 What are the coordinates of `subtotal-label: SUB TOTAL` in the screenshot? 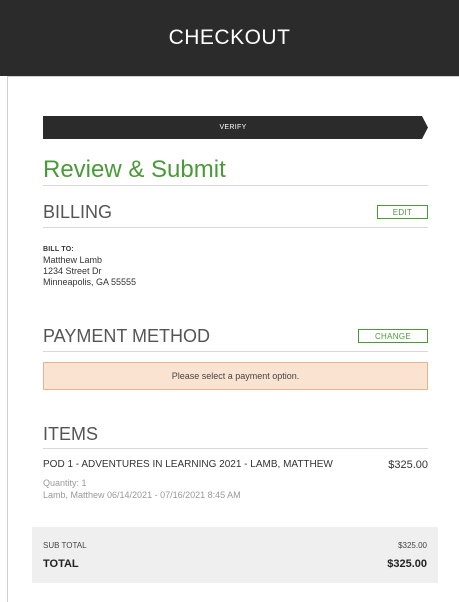 It's located at (65, 545).